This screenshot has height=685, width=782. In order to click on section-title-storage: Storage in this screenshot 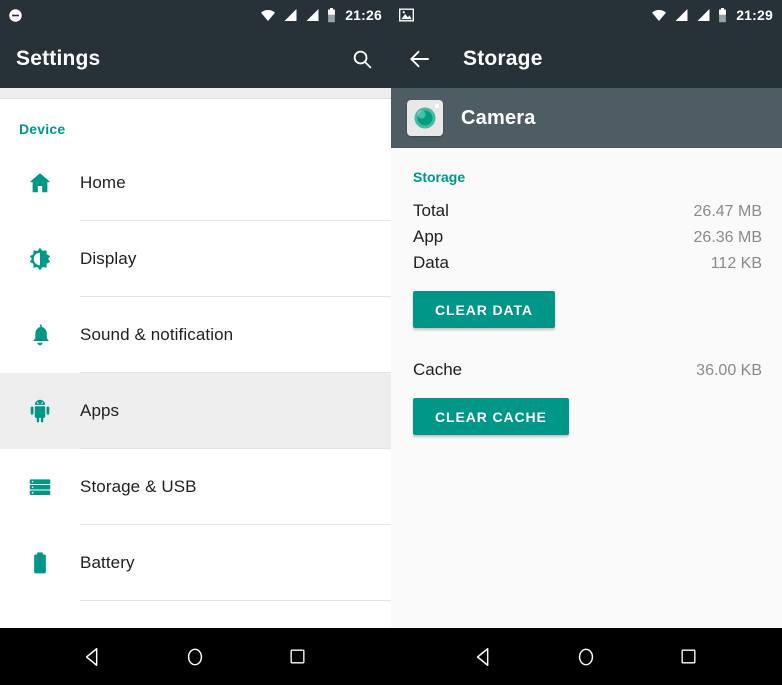, I will do `click(439, 177)`.